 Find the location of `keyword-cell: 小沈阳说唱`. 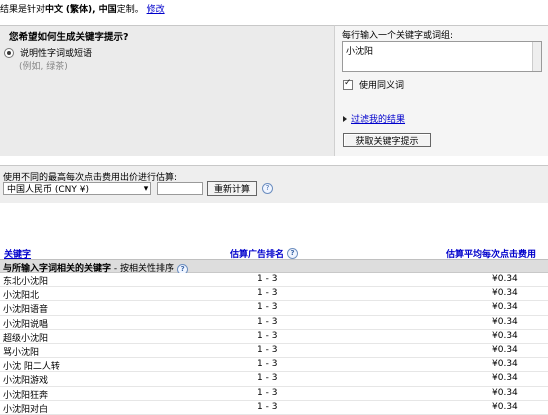

keyword-cell: 小沈阳说唱 is located at coordinates (26, 324).